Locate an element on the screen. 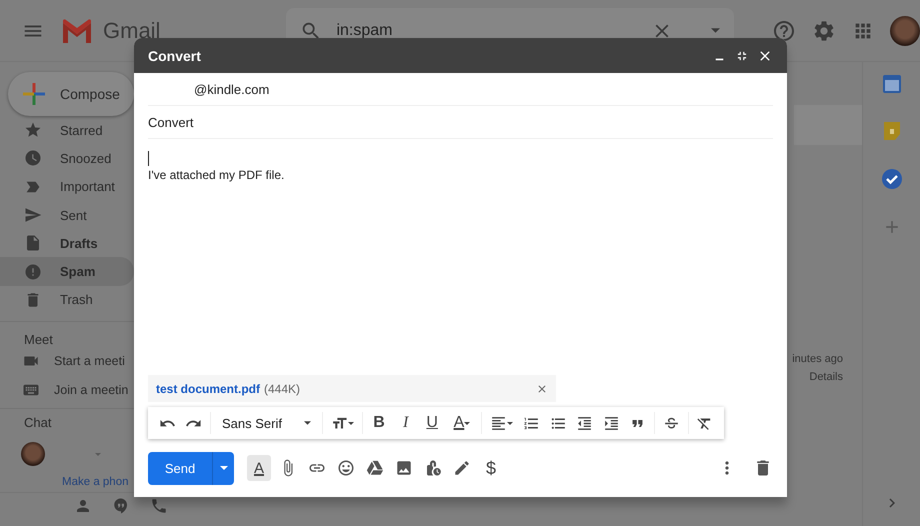 The width and height of the screenshot is (920, 526). money-button: $ is located at coordinates (491, 468).